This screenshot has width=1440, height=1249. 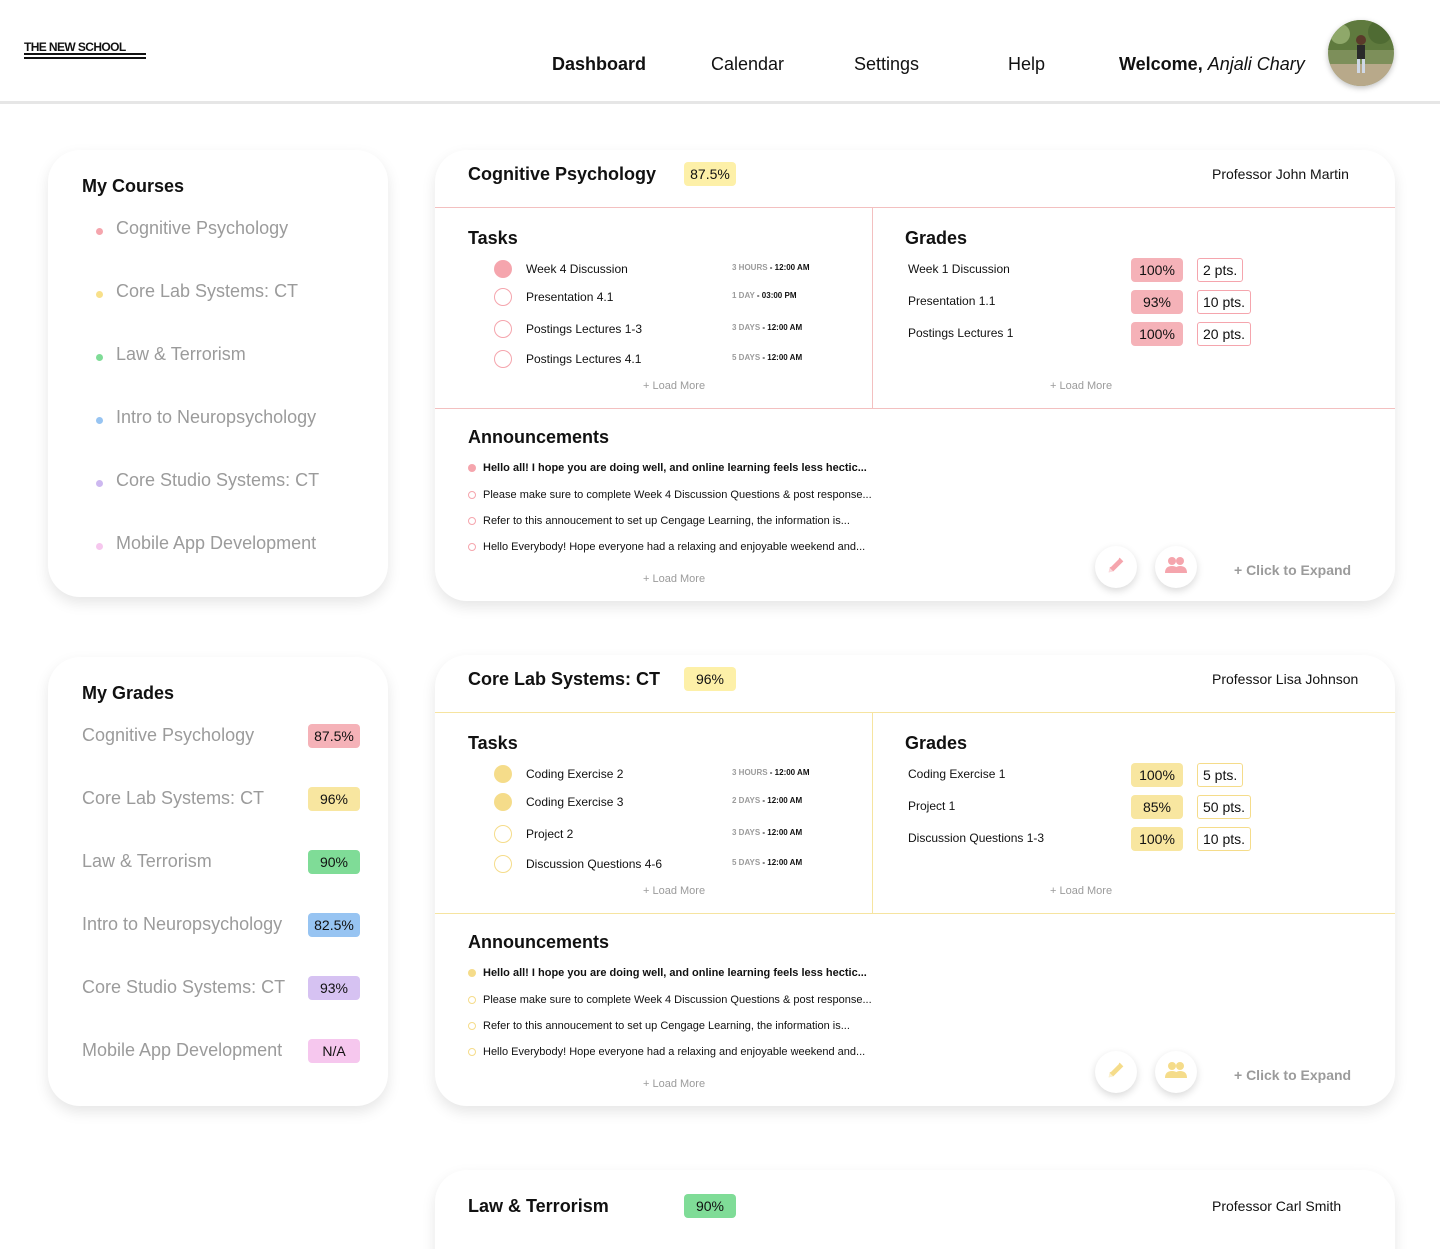 What do you see at coordinates (959, 269) in the screenshot?
I see `grade-item-name: Week 1 Discussion` at bounding box center [959, 269].